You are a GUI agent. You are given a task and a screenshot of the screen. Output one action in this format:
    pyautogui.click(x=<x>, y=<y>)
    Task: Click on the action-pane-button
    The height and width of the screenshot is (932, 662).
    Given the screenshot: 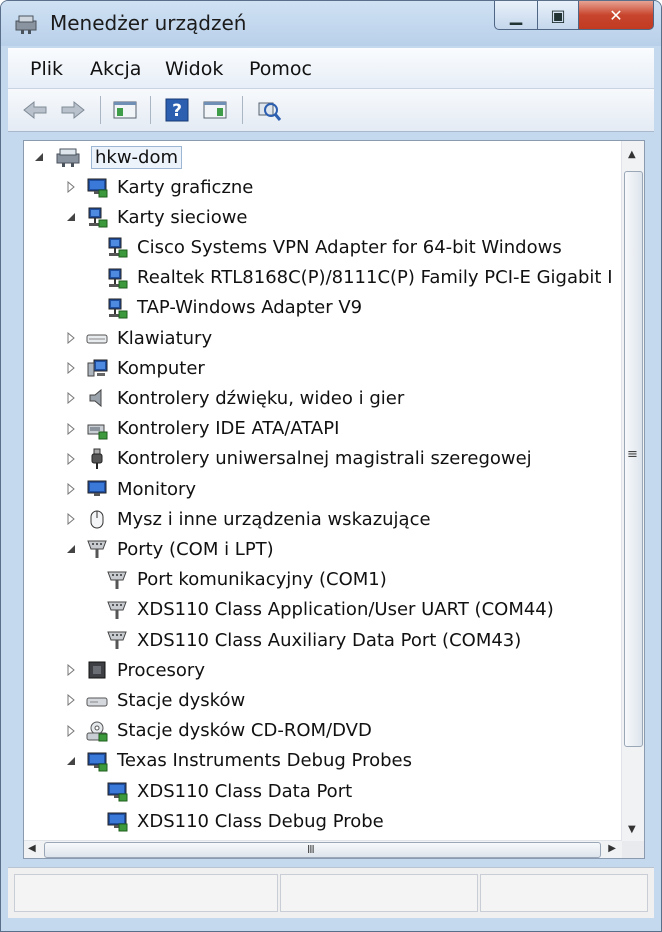 What is the action you would take?
    pyautogui.click(x=215, y=110)
    